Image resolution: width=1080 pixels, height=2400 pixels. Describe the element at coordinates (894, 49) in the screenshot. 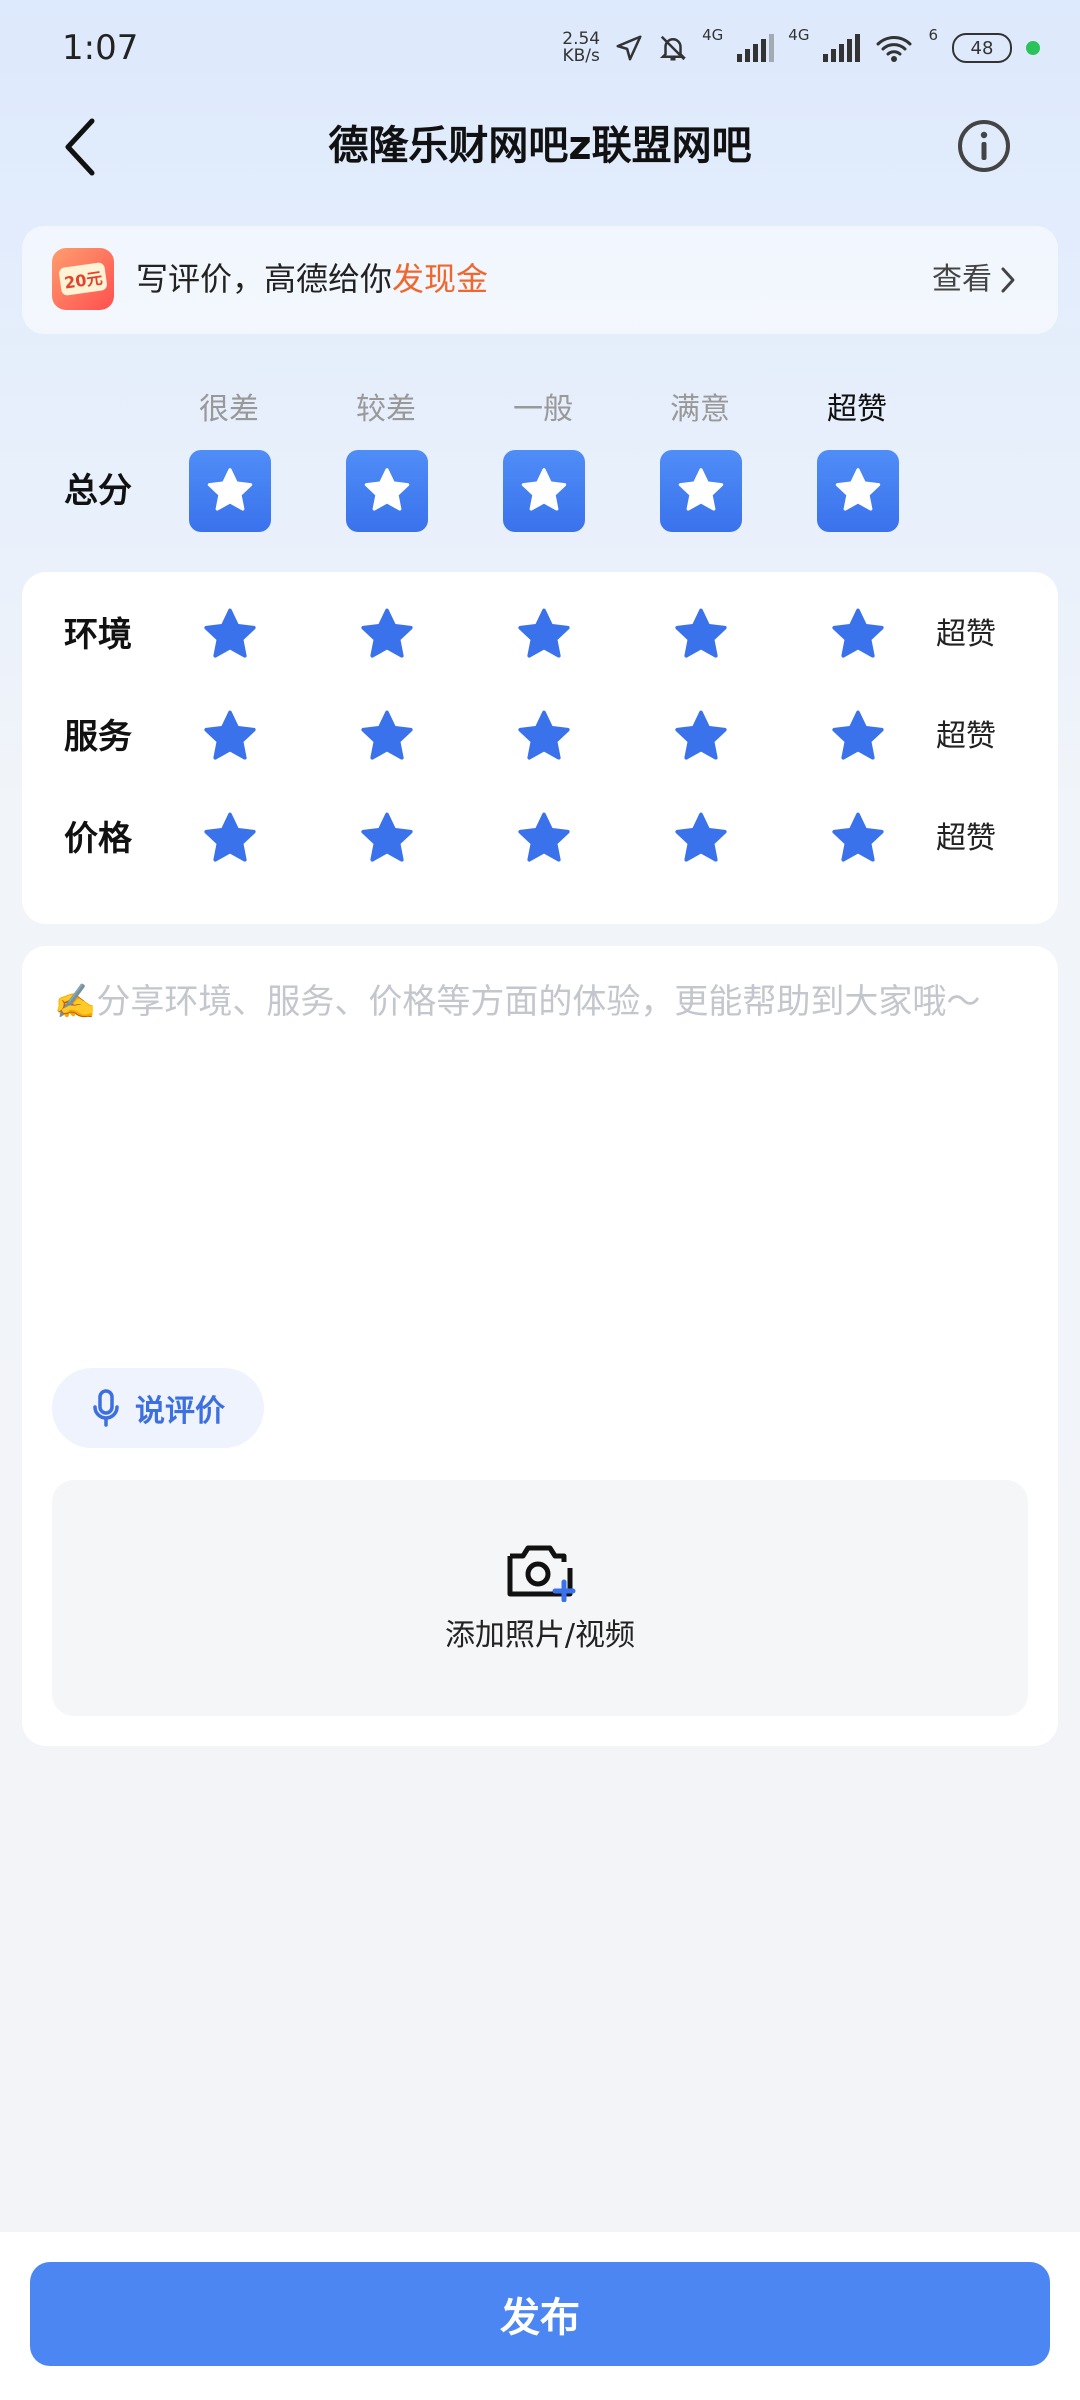

I see `wifi-icon` at that location.